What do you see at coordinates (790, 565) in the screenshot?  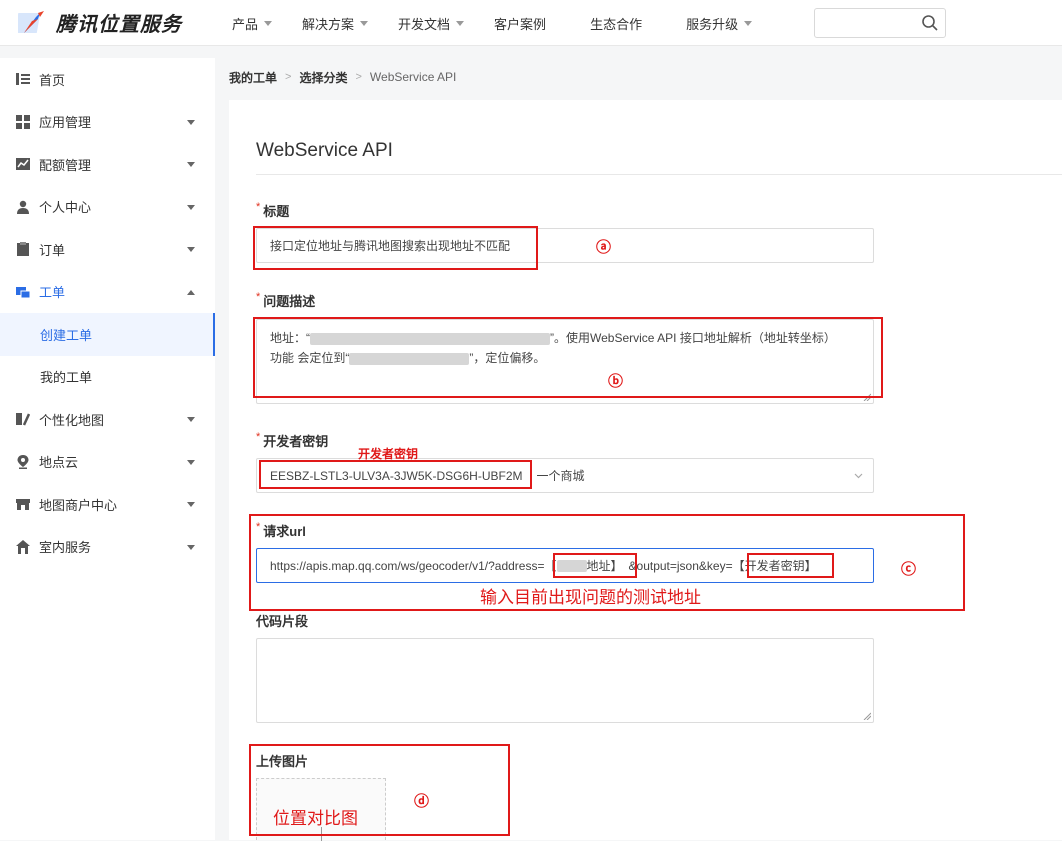 I see `annotation-box-url-key` at bounding box center [790, 565].